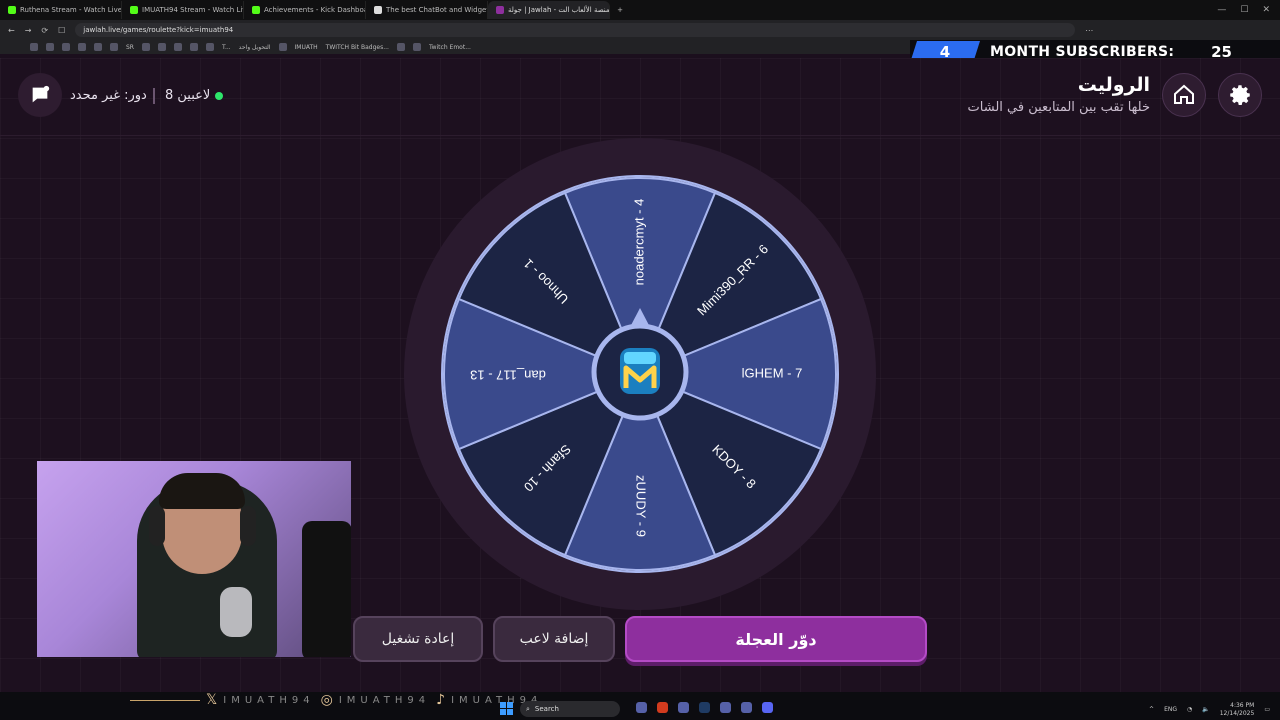 The width and height of the screenshot is (1280, 720). What do you see at coordinates (219, 95) in the screenshot?
I see `online-indicator` at bounding box center [219, 95].